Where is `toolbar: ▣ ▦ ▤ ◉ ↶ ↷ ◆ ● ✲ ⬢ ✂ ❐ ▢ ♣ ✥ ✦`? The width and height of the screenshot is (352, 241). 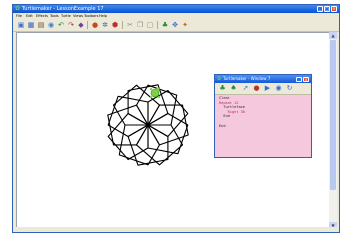 toolbar: ▣ ▦ ▤ ◉ ↶ ↷ ◆ ● ✲ ⬢ ✂ ❐ ▢ ♣ ✥ ✦ is located at coordinates (176, 25).